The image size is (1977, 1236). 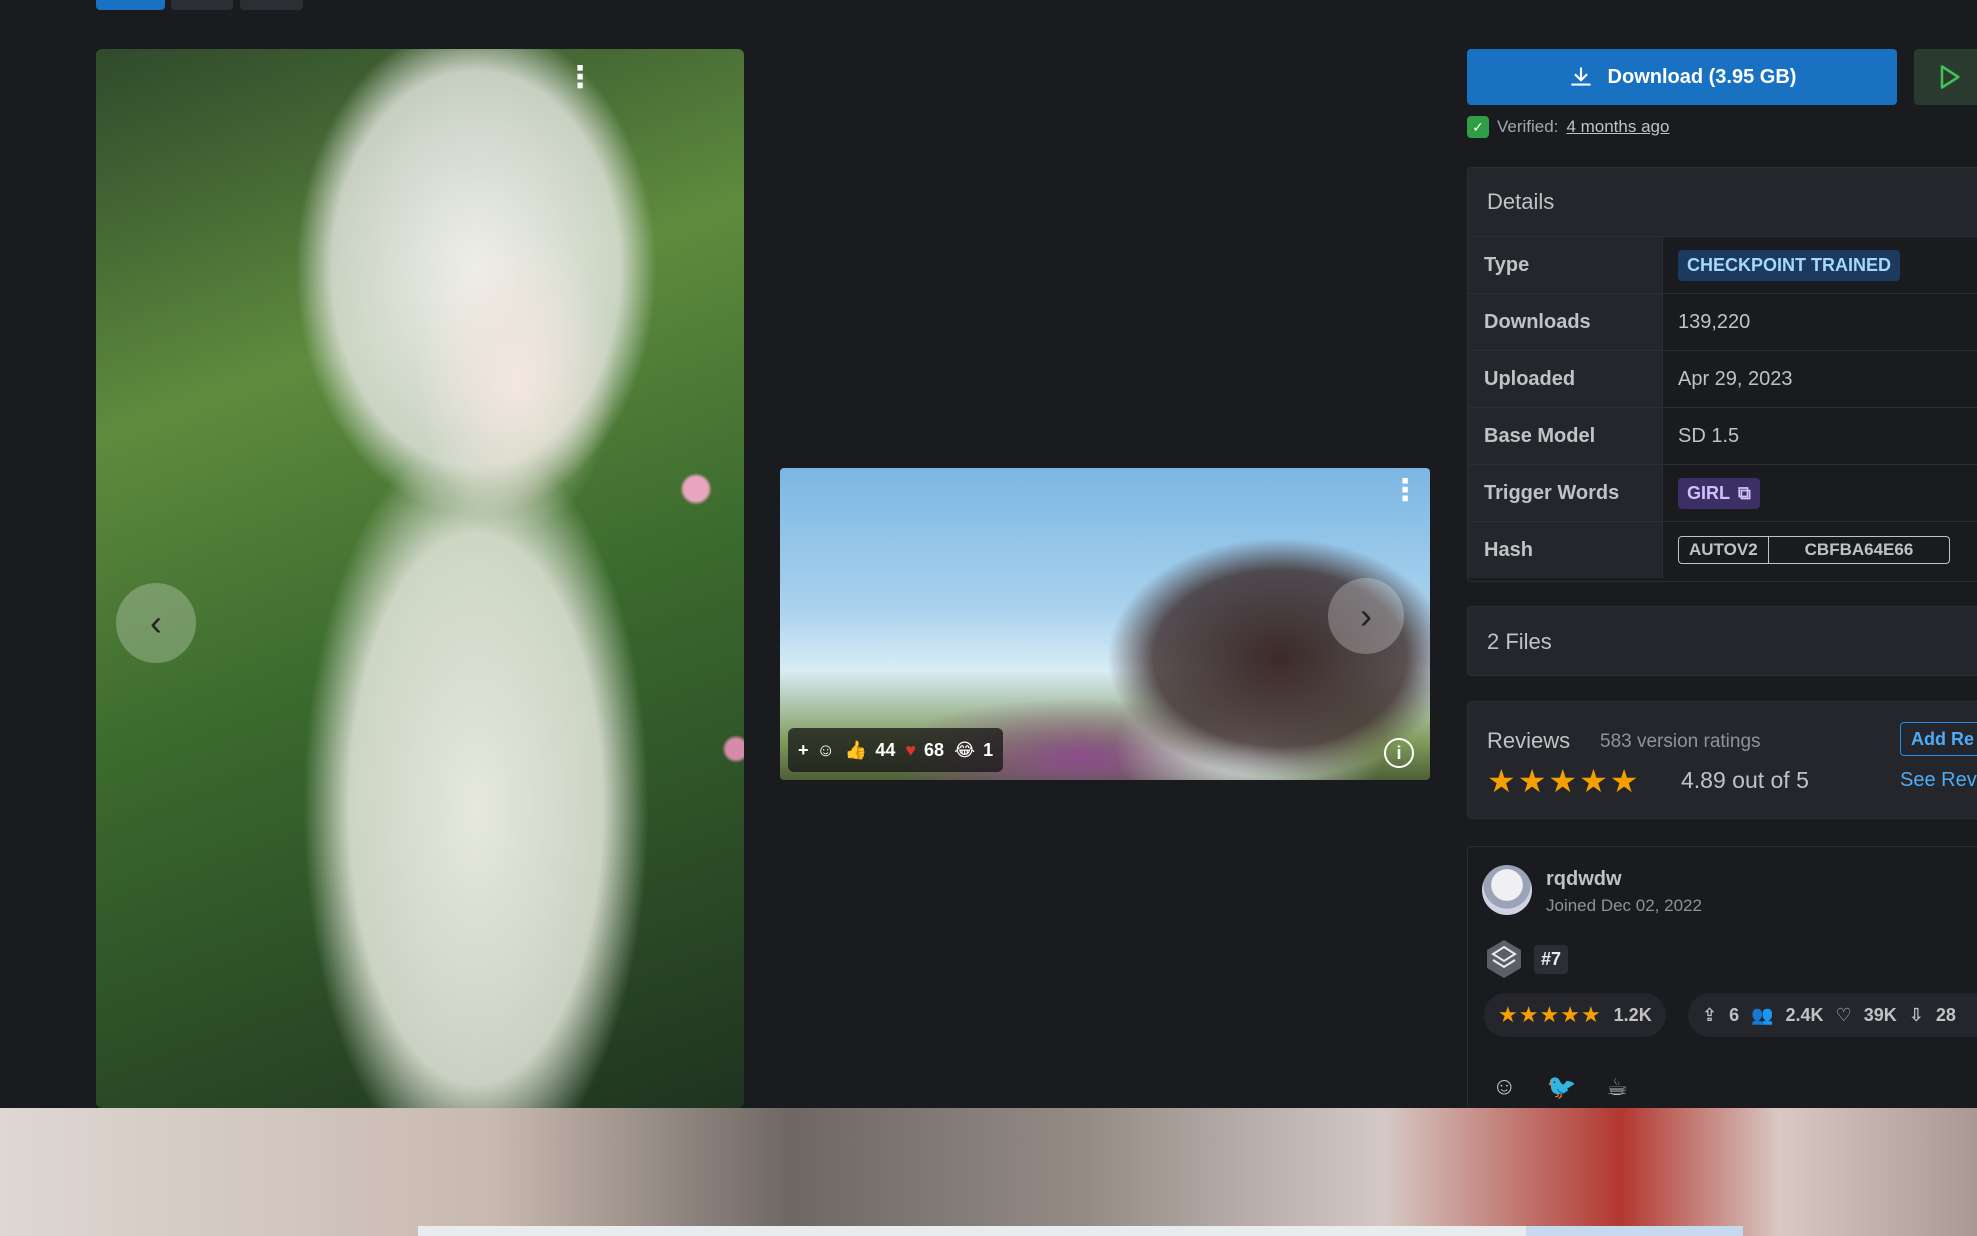 I want to click on laugh-icon: 😂, so click(x=965, y=749).